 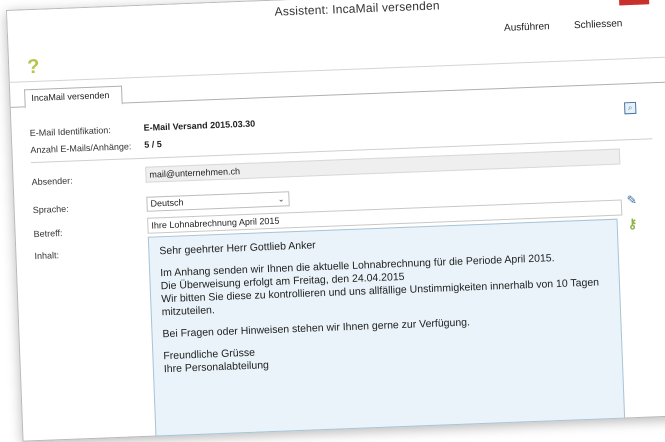 I want to click on count-value: 5 / 5, so click(x=153, y=144).